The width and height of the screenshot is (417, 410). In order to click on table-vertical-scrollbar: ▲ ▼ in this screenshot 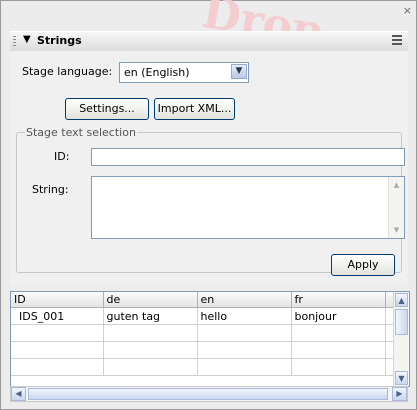, I will do `click(401, 339)`.